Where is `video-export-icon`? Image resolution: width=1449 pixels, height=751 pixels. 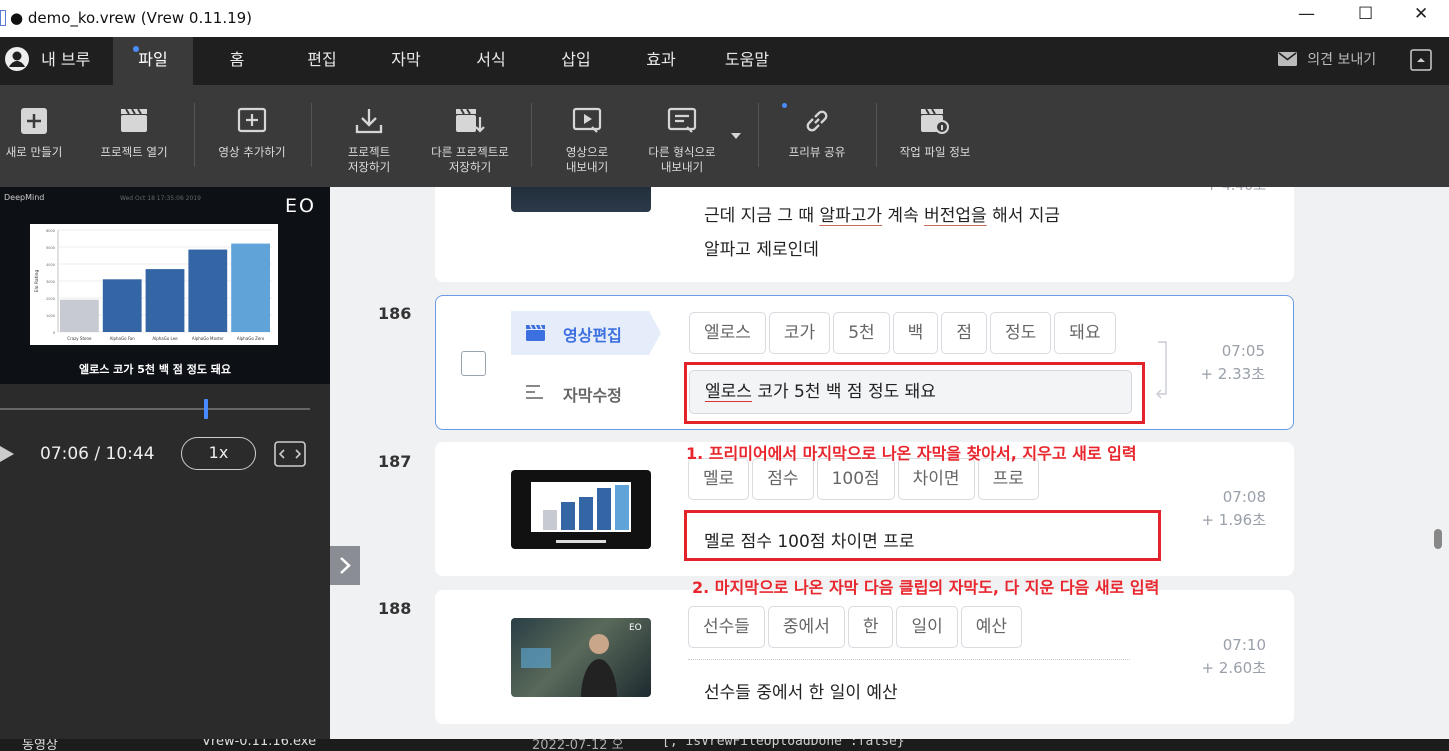 video-export-icon is located at coordinates (587, 120).